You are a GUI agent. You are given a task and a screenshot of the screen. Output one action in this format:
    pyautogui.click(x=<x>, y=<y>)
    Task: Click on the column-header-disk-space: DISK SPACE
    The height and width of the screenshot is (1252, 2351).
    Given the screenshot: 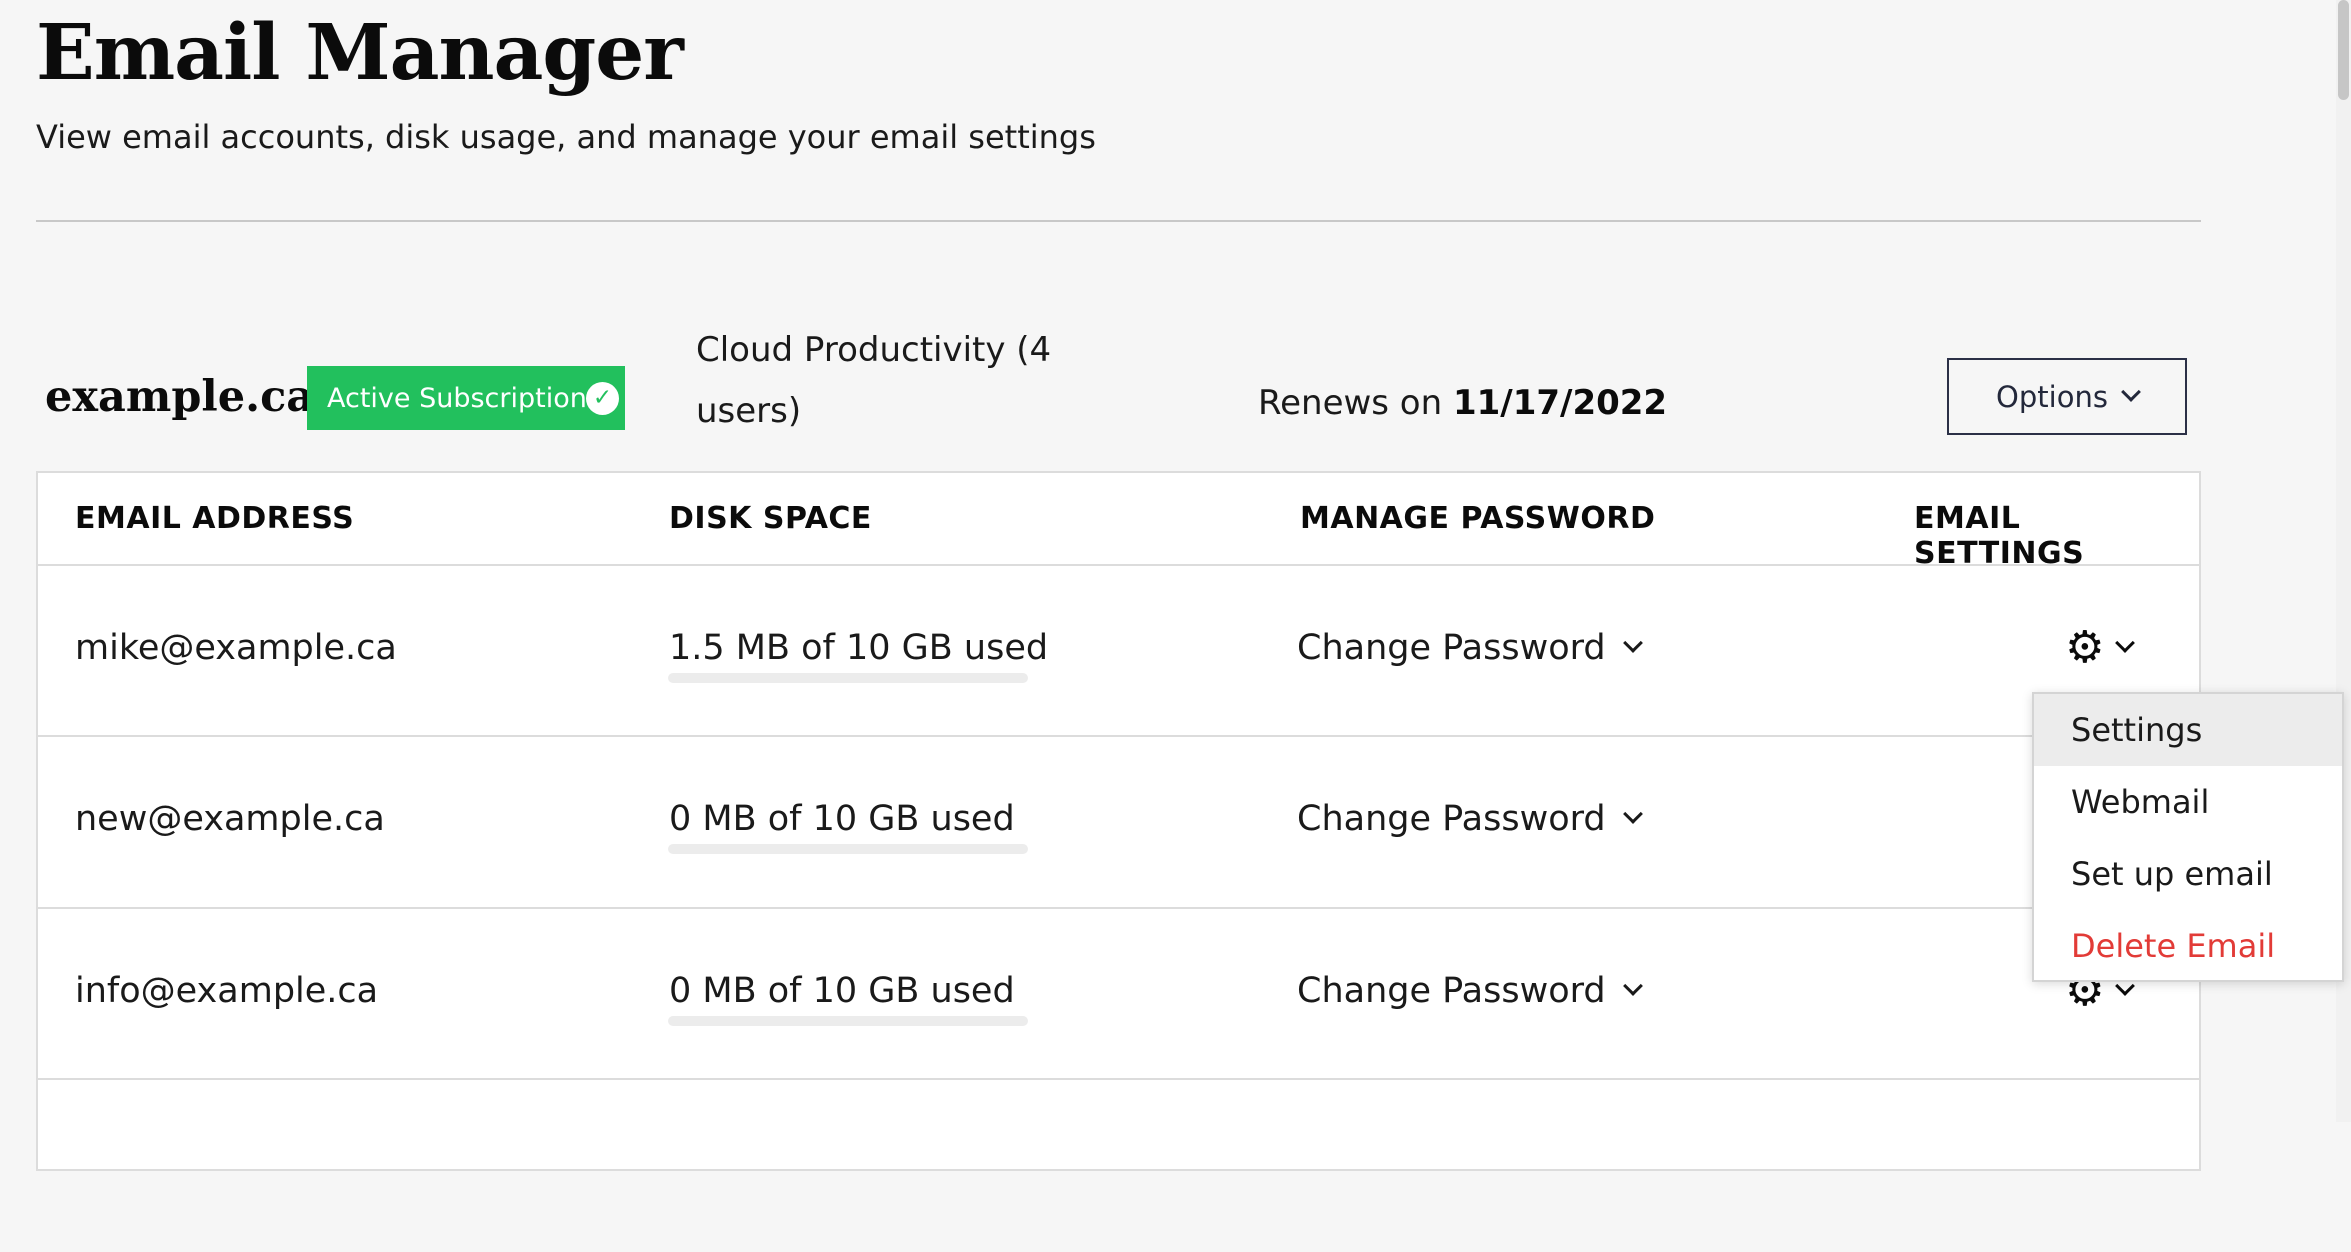 What is the action you would take?
    pyautogui.click(x=770, y=518)
    